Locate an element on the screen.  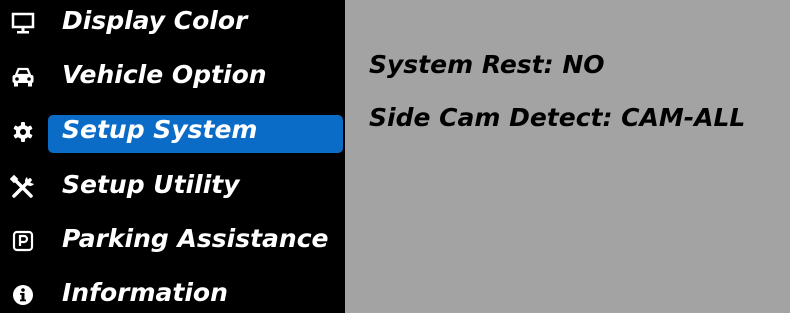
gear-icon is located at coordinates (23, 132).